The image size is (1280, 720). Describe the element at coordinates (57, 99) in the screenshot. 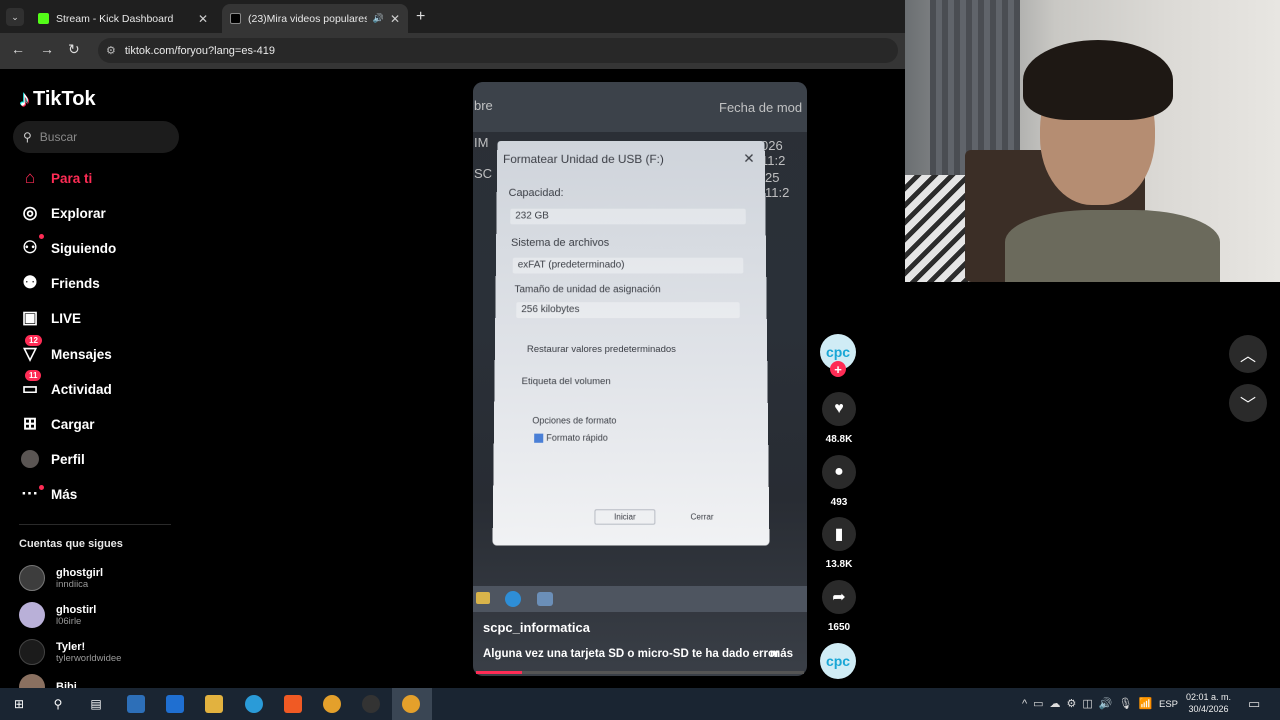

I see `tiktok-logo: ♪ TikTok` at that location.